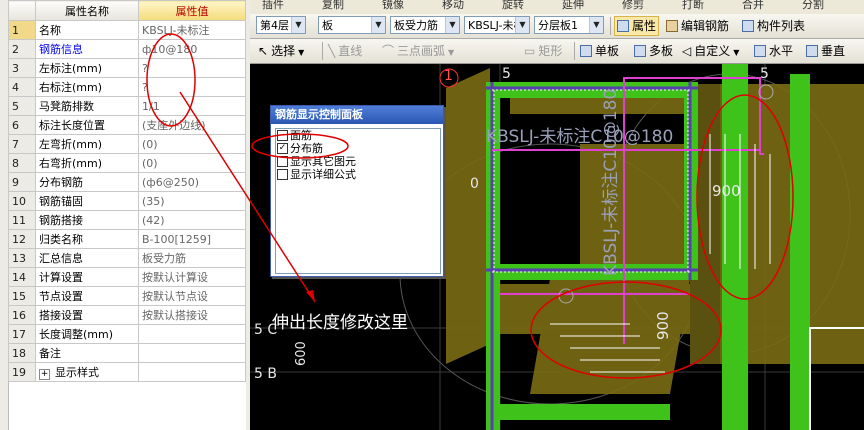 The height and width of the screenshot is (430, 864). What do you see at coordinates (87, 277) in the screenshot?
I see `property-name: 计算设置` at bounding box center [87, 277].